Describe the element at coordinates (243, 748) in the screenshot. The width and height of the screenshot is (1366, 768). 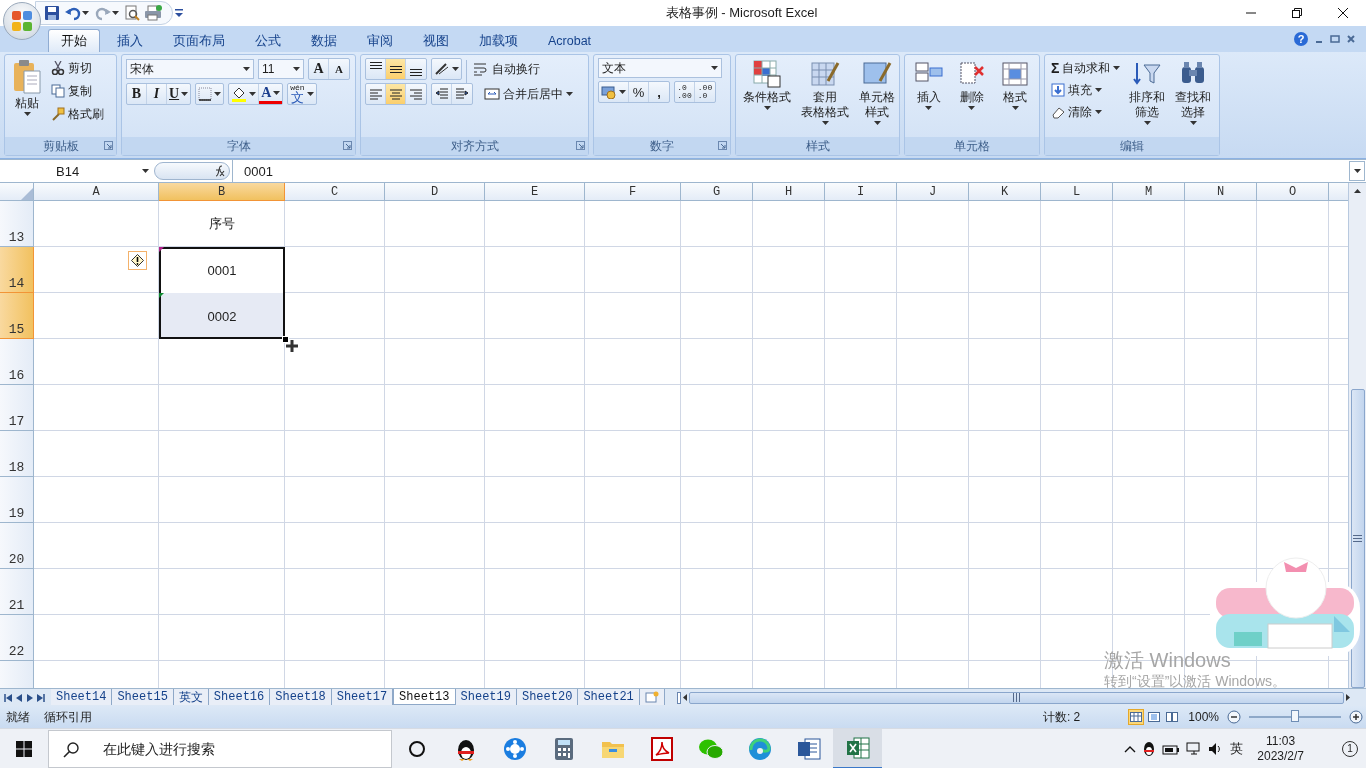
I see `taskbar-search-field: 在此键入进行搜索` at that location.